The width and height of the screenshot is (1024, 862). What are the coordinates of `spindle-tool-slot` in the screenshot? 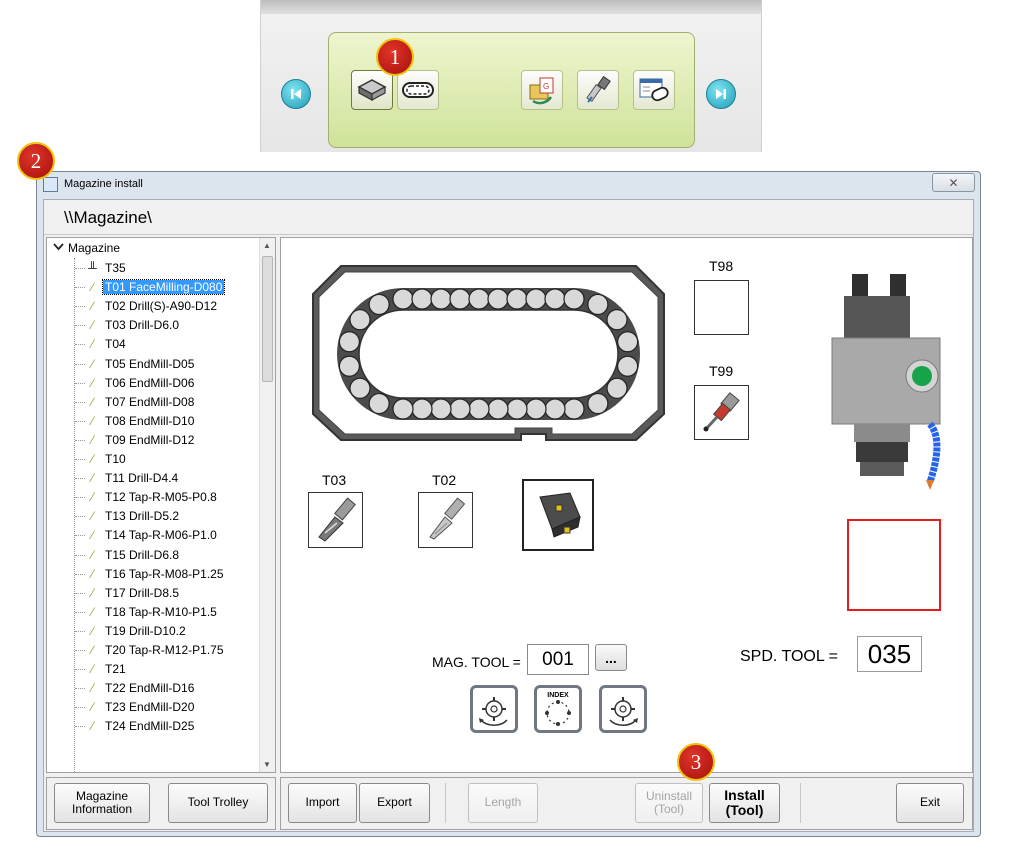 It's located at (894, 565).